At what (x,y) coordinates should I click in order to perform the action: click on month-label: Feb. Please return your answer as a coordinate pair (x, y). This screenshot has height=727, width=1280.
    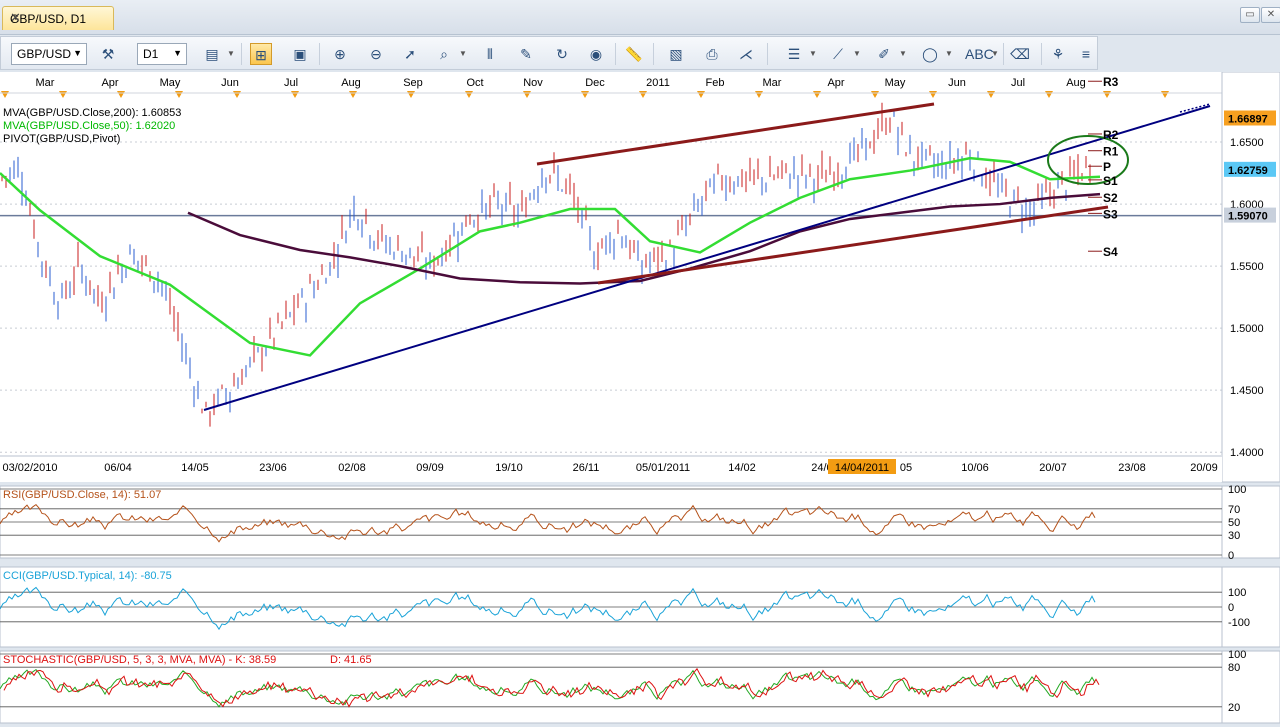
    Looking at the image, I should click on (715, 83).